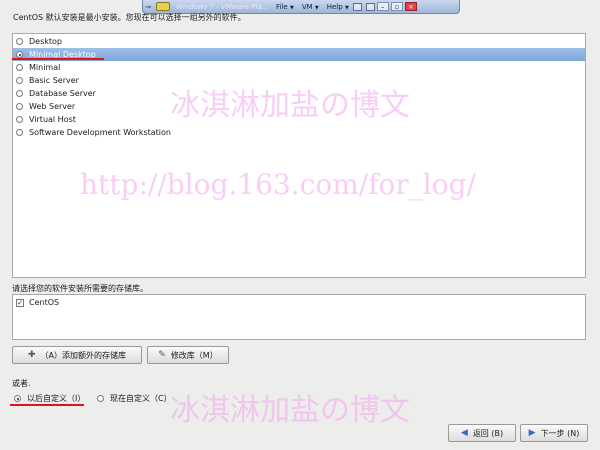 The height and width of the screenshot is (450, 600). What do you see at coordinates (162, 355) in the screenshot?
I see `edit-icon: ✎` at bounding box center [162, 355].